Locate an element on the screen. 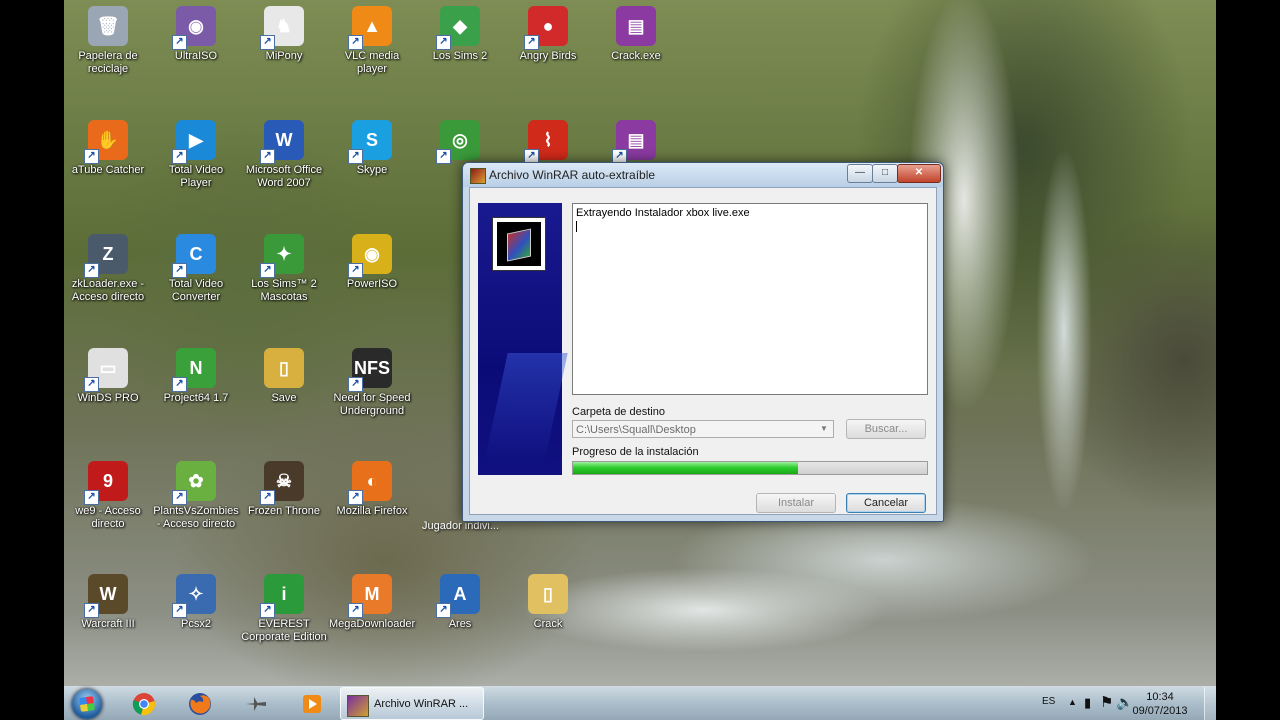 This screenshot has width=1280, height=720. desktop-icon-label: Los Sims 2 is located at coordinates (460, 56).